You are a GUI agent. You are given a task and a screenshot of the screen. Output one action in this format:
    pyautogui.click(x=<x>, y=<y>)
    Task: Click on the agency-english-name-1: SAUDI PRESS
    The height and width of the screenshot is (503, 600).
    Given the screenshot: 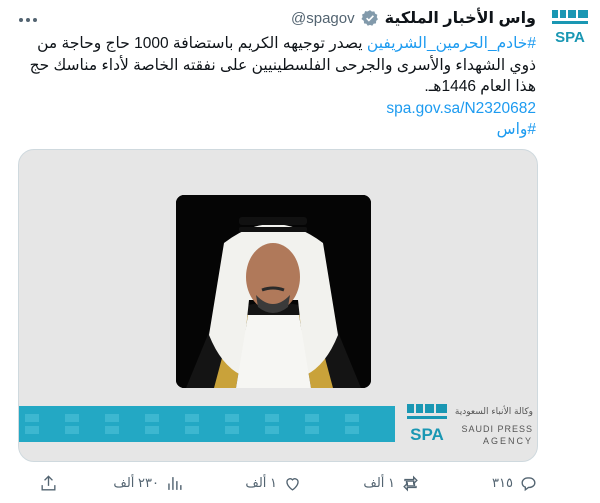 What is the action you would take?
    pyautogui.click(x=497, y=429)
    